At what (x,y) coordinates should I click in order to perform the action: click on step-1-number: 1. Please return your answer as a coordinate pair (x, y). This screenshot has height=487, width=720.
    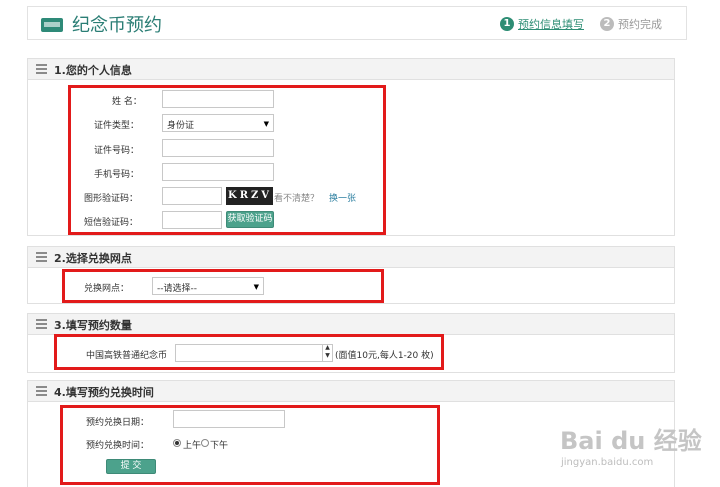
    Looking at the image, I should click on (507, 24).